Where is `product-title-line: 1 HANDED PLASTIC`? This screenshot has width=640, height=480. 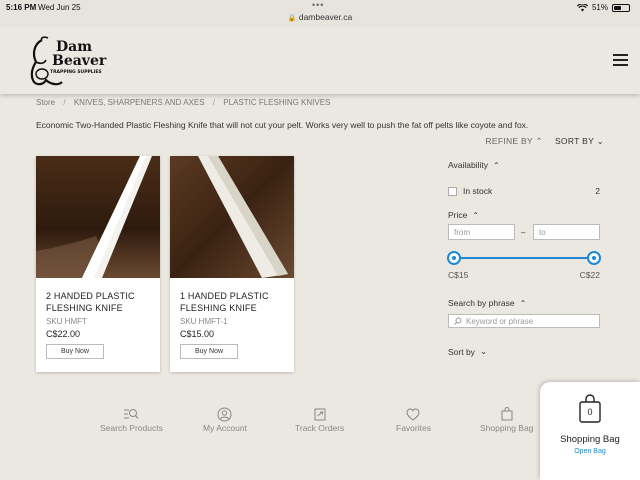
product-title-line: 1 HANDED PLASTIC is located at coordinates (224, 296).